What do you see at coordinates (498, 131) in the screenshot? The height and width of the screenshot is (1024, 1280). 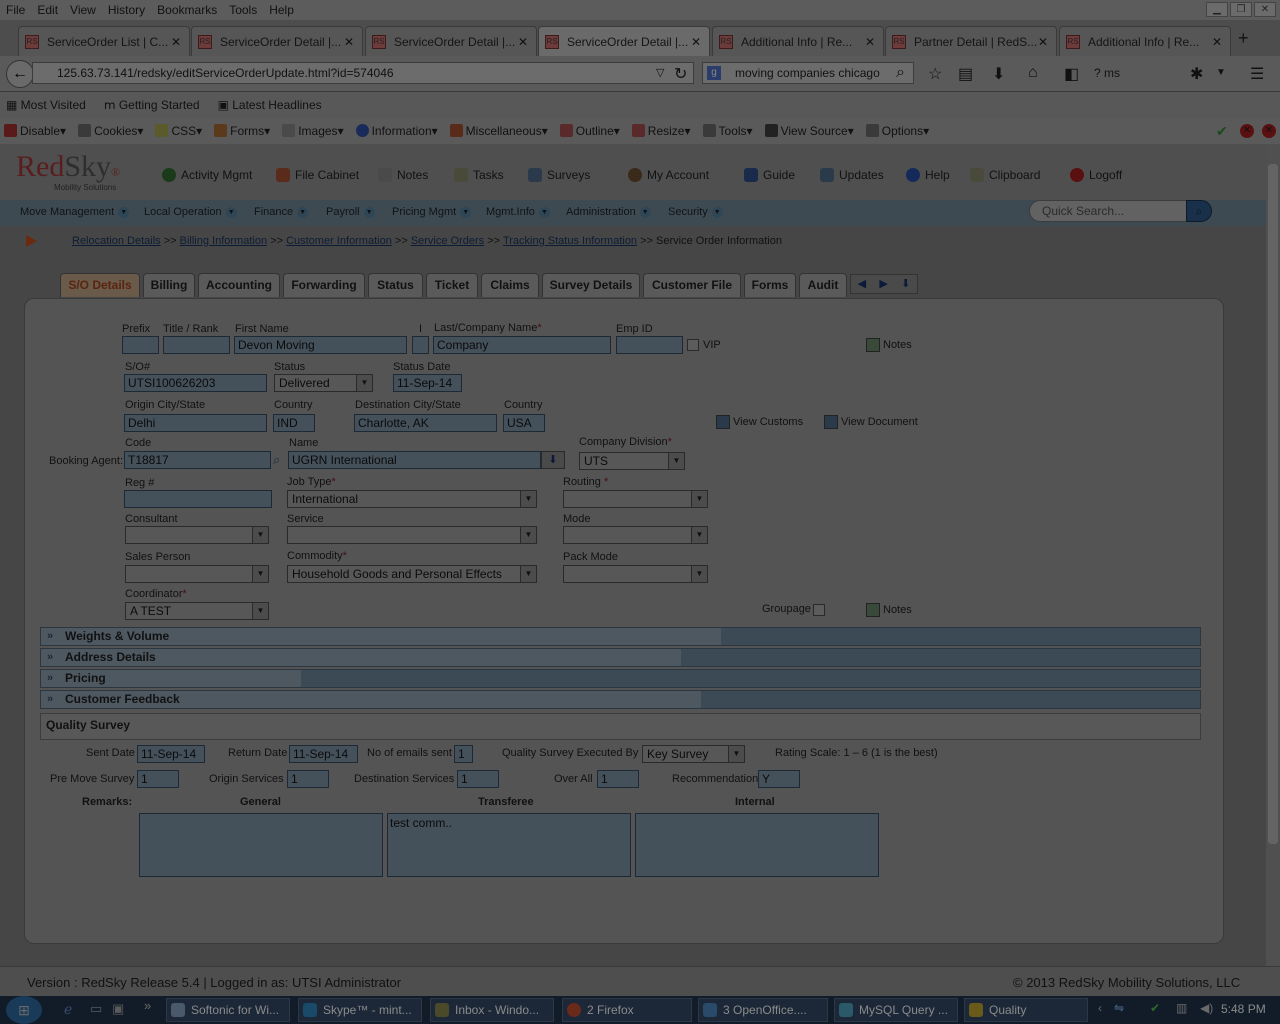 I see `devbar-misc: Miscellaneous▾` at bounding box center [498, 131].